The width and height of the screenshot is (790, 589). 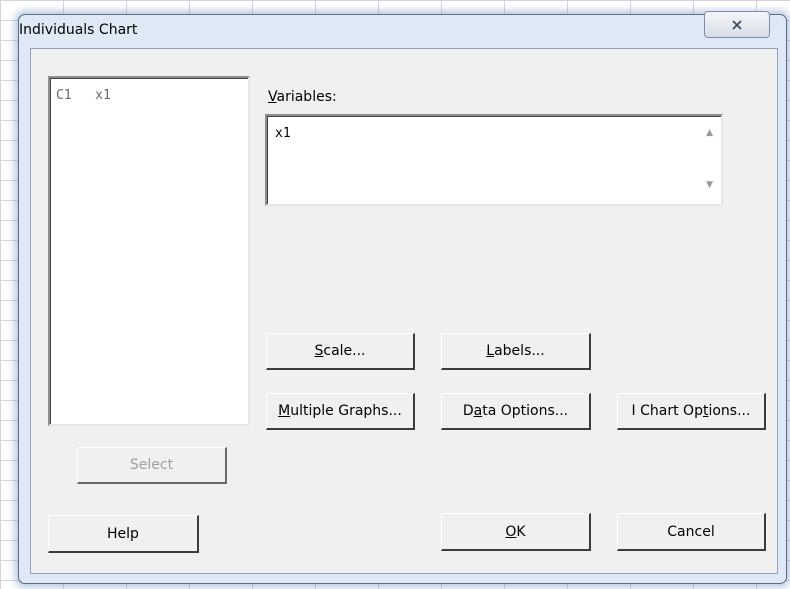 I want to click on column-id: C1, so click(x=64, y=95).